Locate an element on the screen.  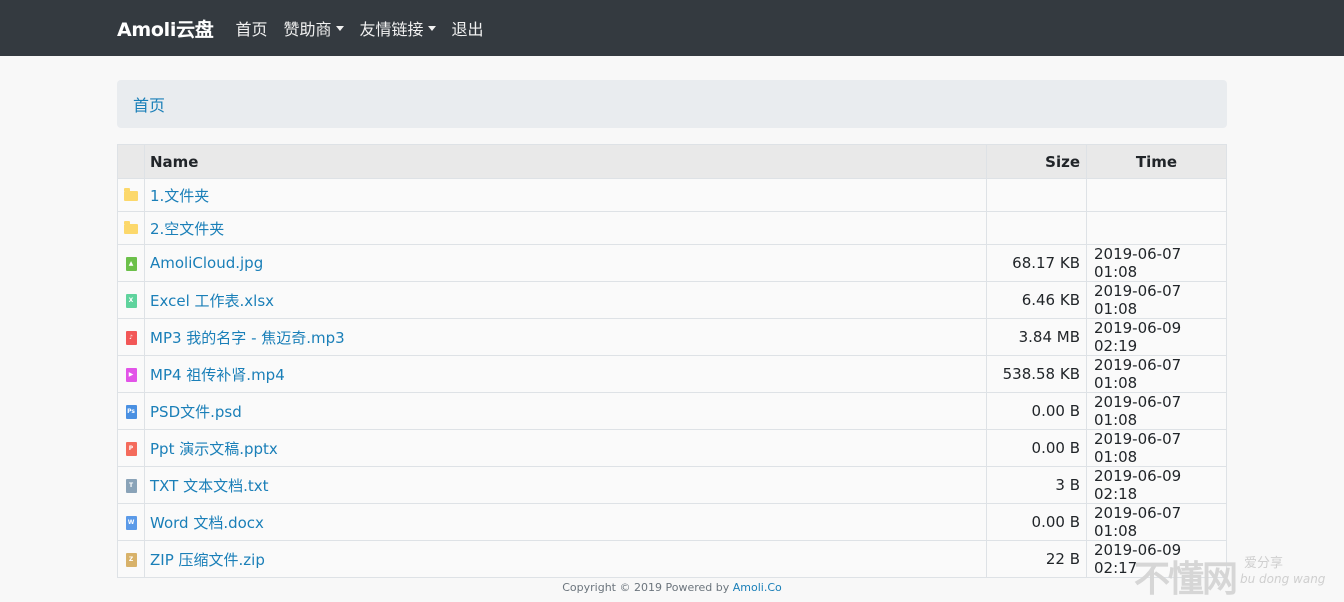
row-name-cell: Word 文档.docx is located at coordinates (565, 522).